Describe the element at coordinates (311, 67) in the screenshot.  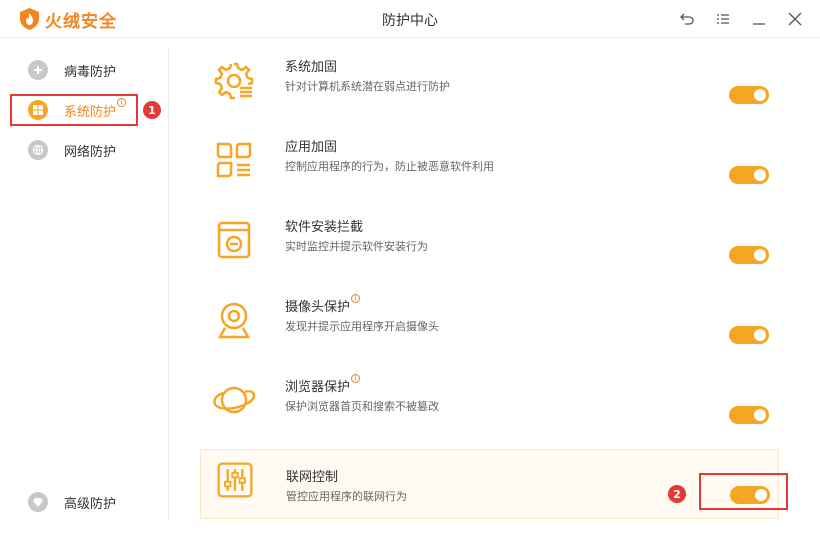
I see `feature-title: 系统加固` at that location.